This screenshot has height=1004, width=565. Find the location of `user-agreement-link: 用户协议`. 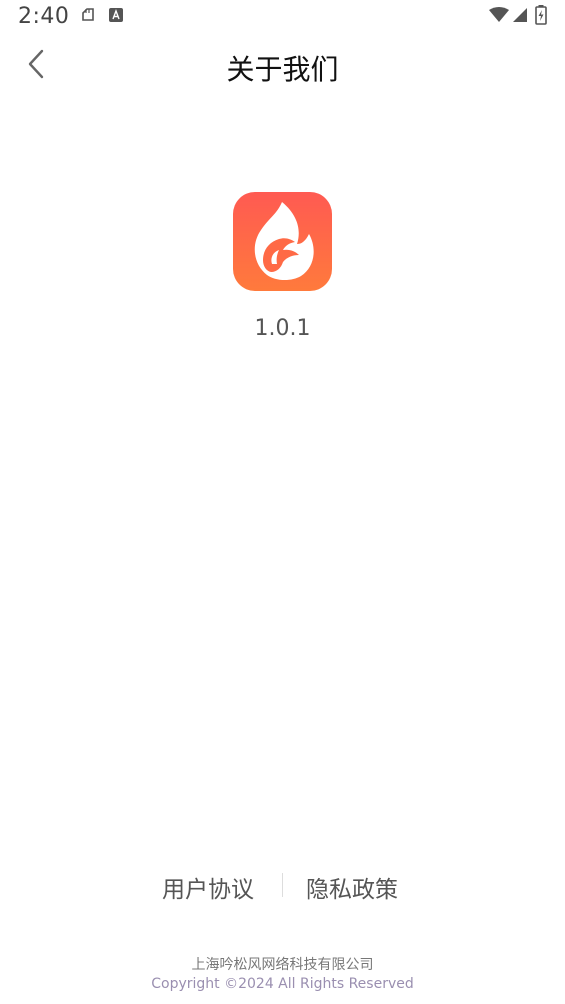

user-agreement-link: 用户协议 is located at coordinates (208, 887).